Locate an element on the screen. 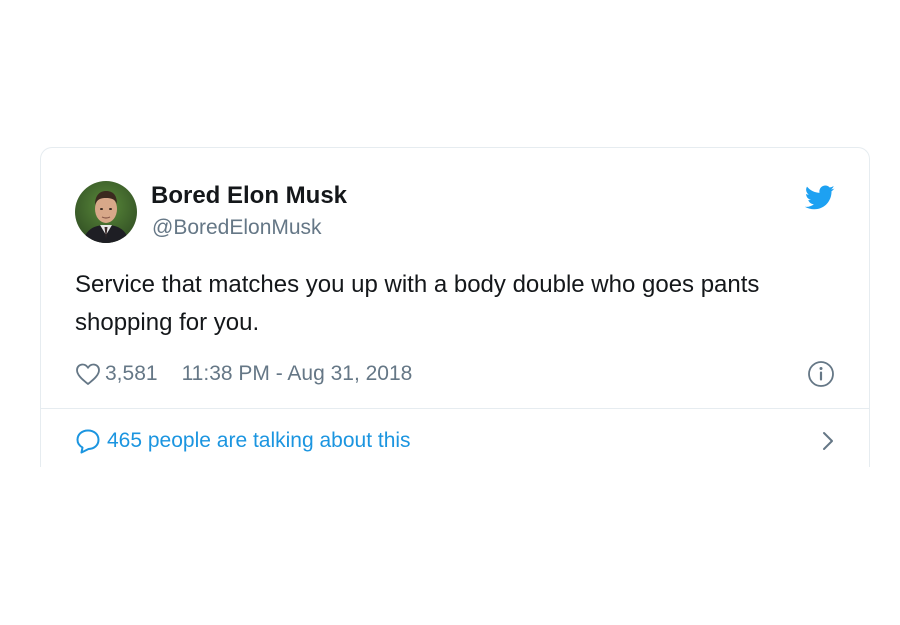  twitter-bird-icon is located at coordinates (820, 198).